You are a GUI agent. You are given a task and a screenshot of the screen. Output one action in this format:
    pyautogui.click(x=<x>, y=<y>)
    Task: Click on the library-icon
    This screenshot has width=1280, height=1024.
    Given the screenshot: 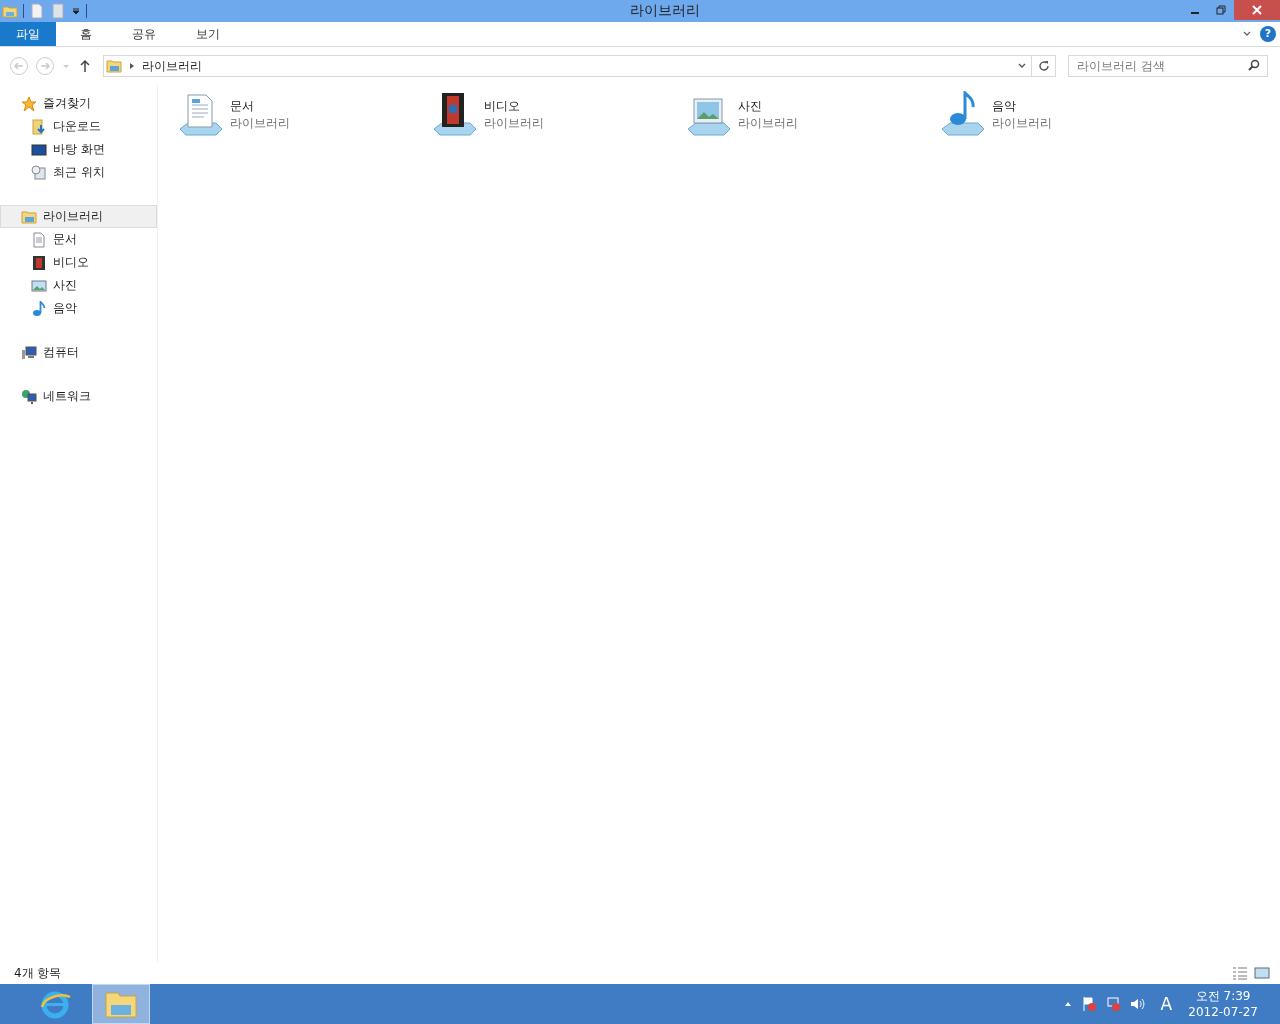 What is the action you would take?
    pyautogui.click(x=29, y=216)
    